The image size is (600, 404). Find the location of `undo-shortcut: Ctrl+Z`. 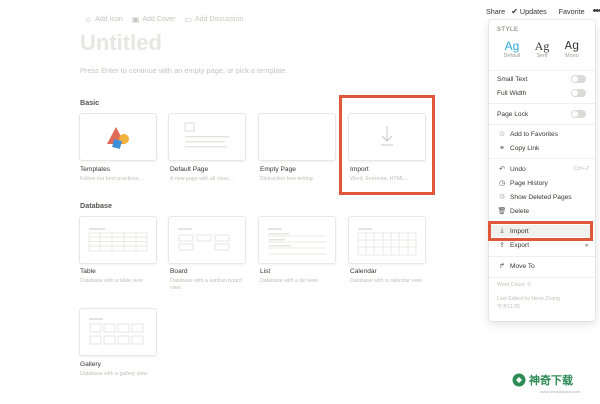

undo-shortcut: Ctrl+Z is located at coordinates (581, 169).